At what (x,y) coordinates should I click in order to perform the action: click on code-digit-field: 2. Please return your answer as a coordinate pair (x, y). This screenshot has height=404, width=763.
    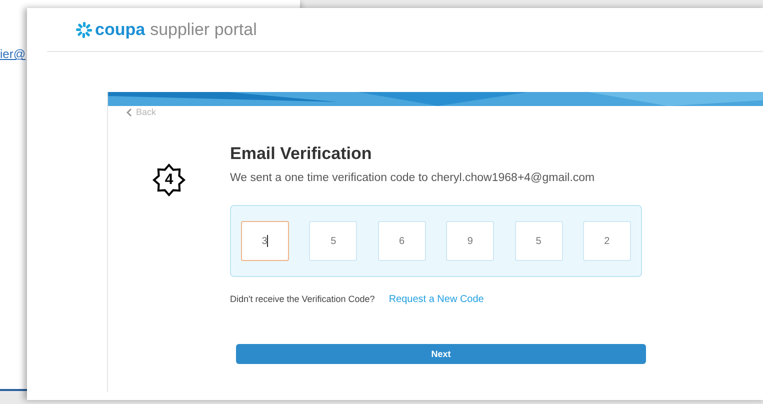
    Looking at the image, I should click on (606, 241).